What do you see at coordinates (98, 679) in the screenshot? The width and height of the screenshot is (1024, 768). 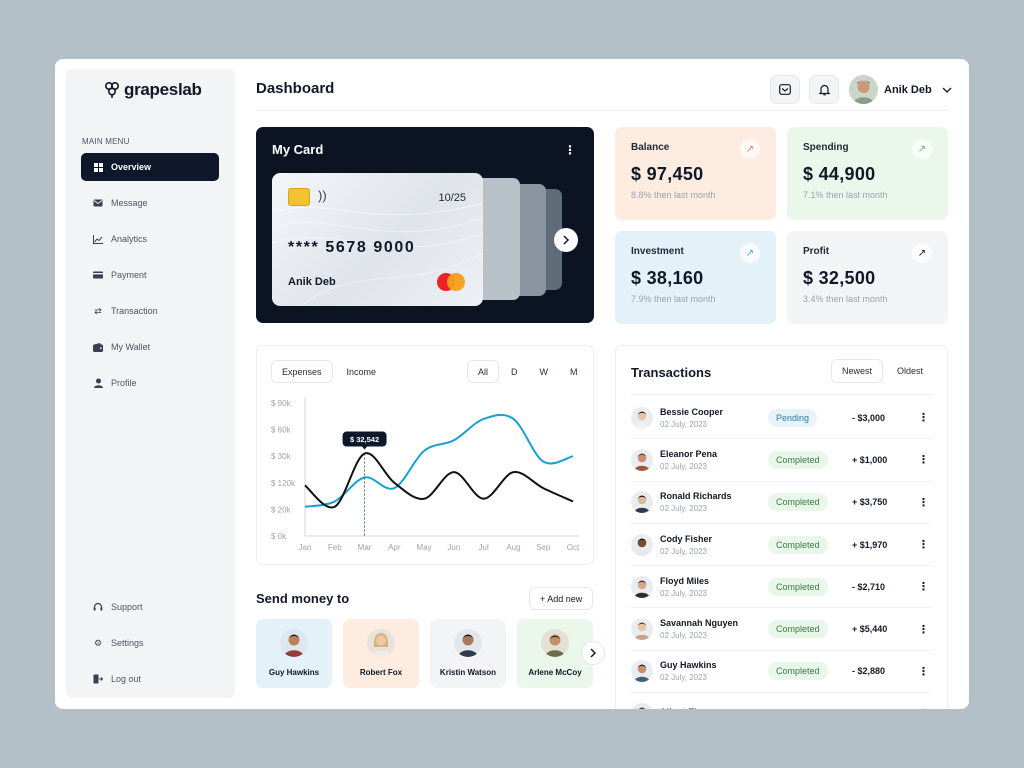 I see `logout-icon` at bounding box center [98, 679].